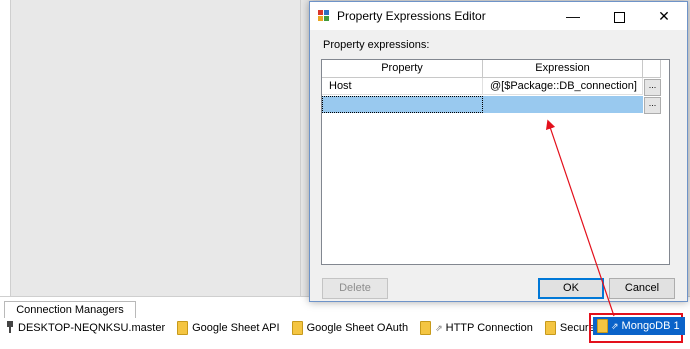 This screenshot has height=349, width=690. Describe the element at coordinates (498, 16) in the screenshot. I see `dialog-titlebar: Property Expressions Editor — ✕` at that location.